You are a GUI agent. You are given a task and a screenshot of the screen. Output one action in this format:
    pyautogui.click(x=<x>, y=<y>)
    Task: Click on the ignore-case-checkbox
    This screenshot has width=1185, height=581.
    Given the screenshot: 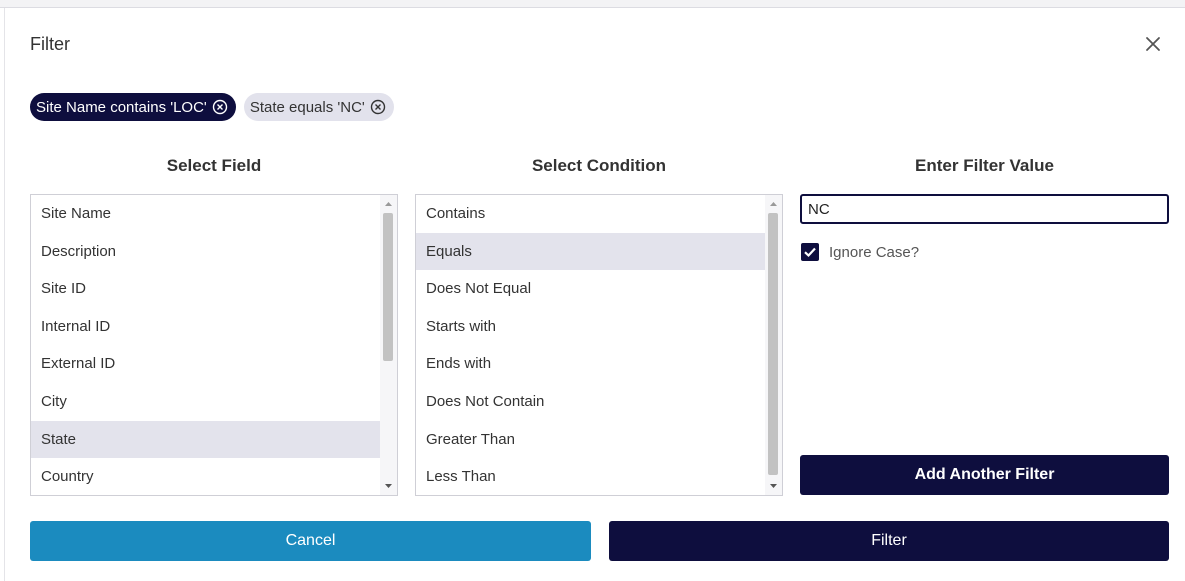 What is the action you would take?
    pyautogui.click(x=810, y=252)
    